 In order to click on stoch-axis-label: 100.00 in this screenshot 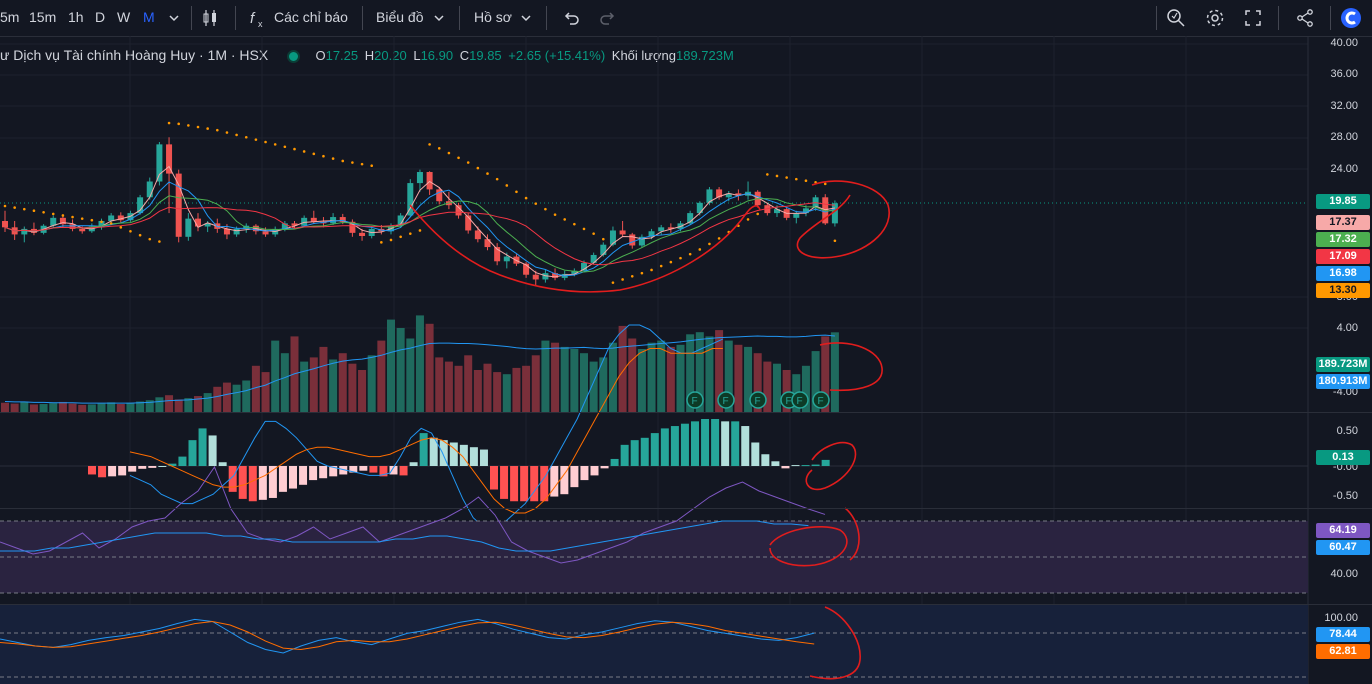, I will do `click(1341, 618)`.